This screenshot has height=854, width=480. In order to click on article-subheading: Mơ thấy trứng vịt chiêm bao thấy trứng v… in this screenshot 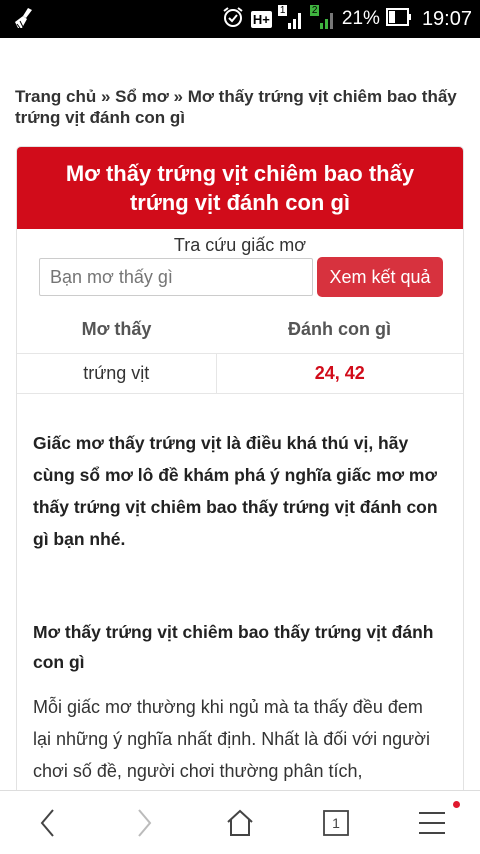, I will do `click(233, 647)`.